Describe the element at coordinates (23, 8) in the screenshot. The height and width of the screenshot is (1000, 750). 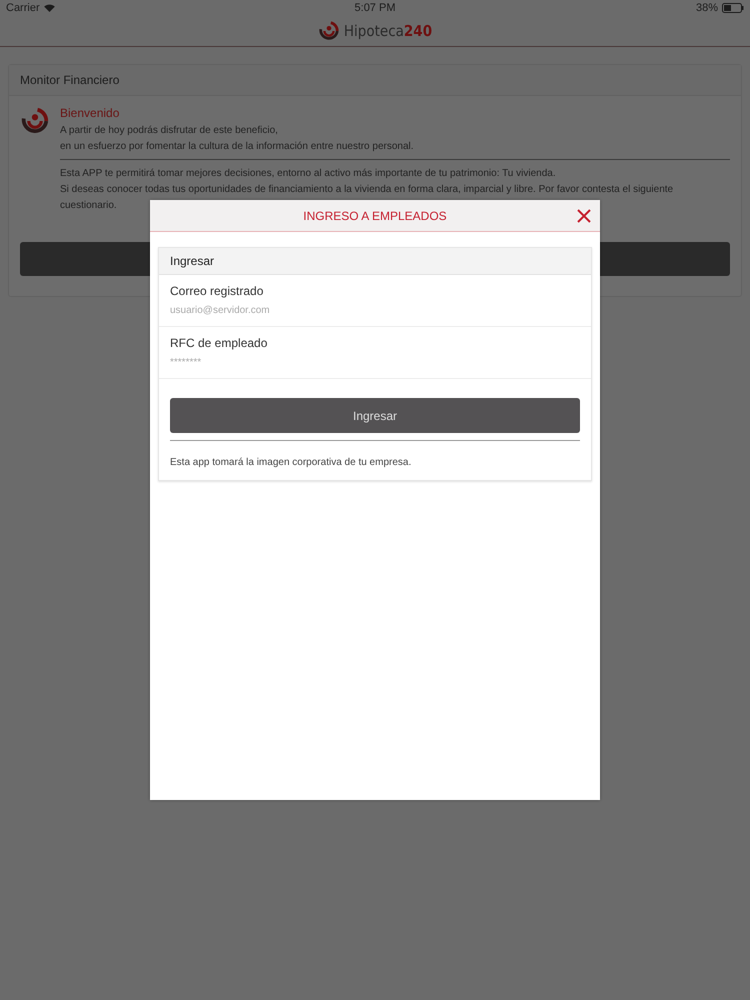
I see `carrier-label: Carrier` at that location.